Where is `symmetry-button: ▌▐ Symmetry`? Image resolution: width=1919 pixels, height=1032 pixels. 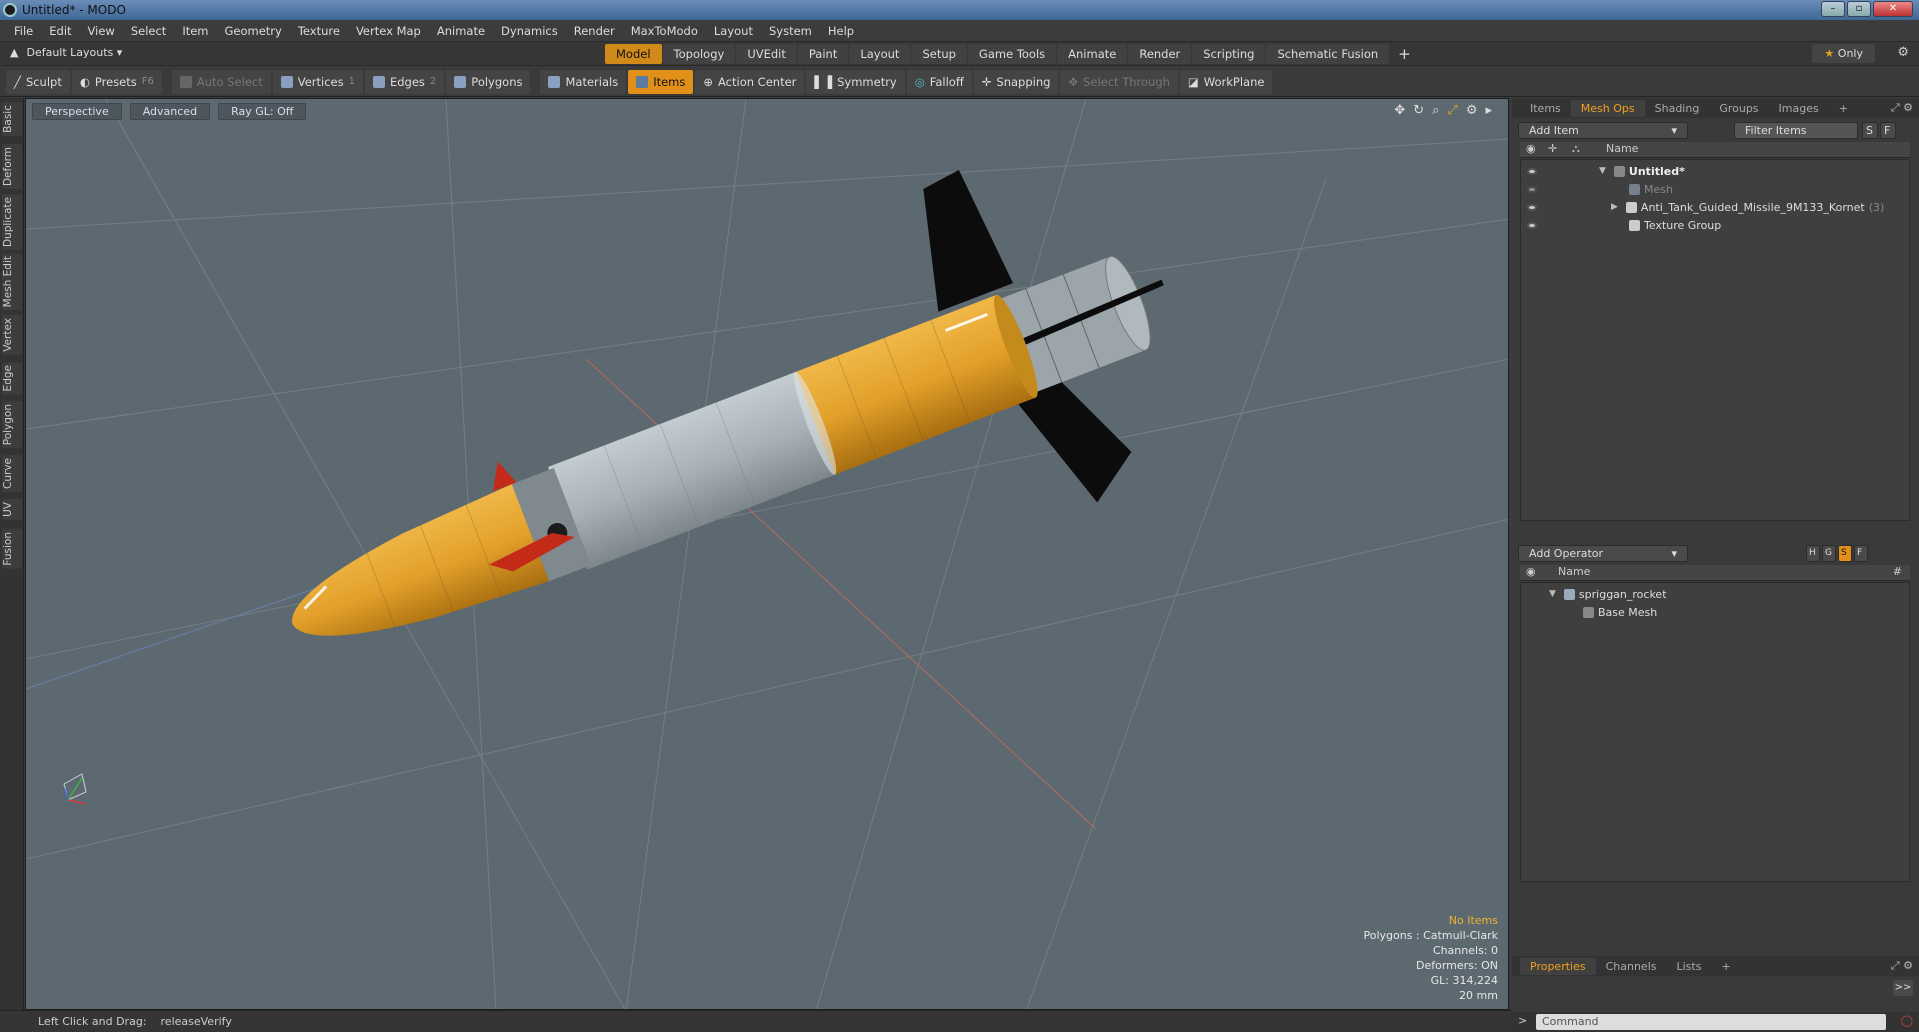
symmetry-button: ▌▐ Symmetry is located at coordinates (855, 81).